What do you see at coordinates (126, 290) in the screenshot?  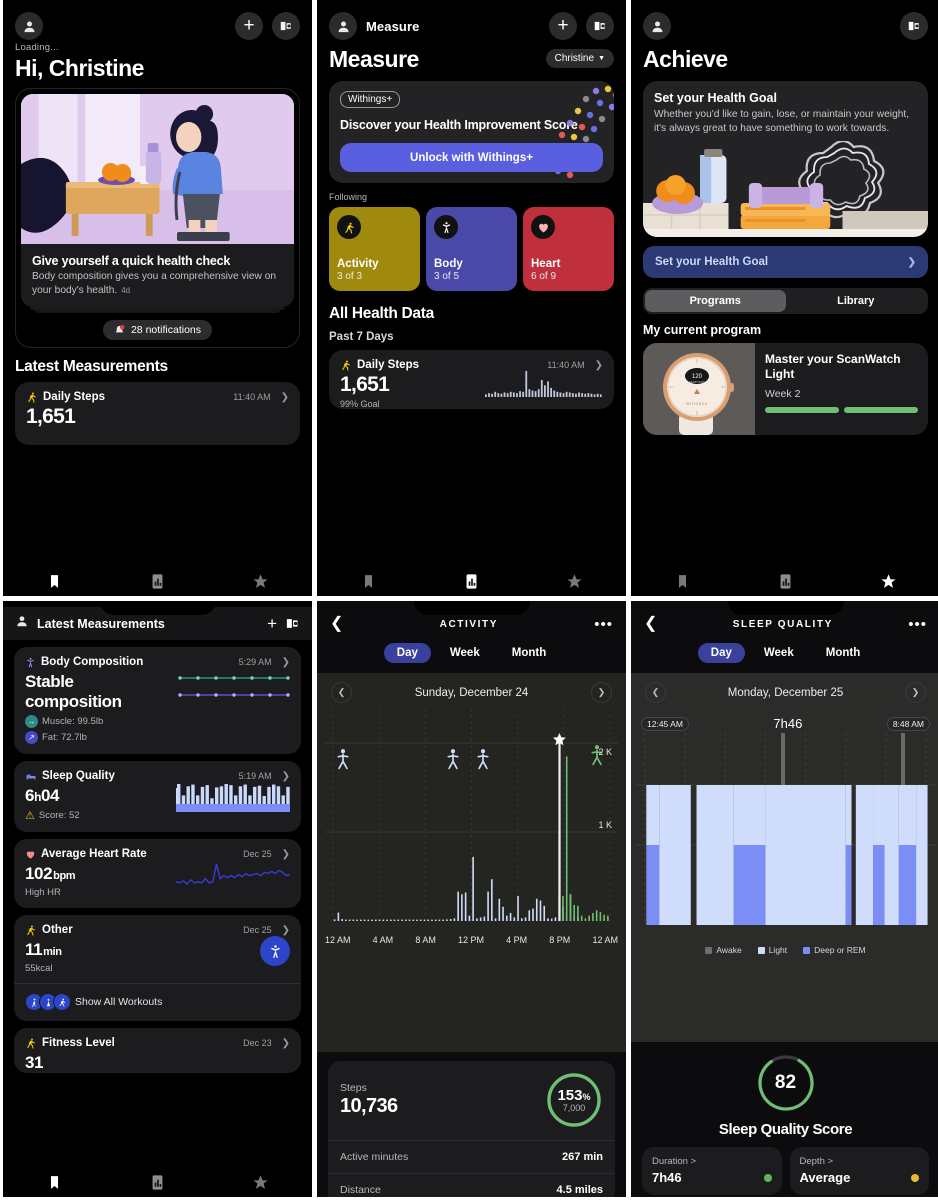 I see `hero-timestamp: 4d` at bounding box center [126, 290].